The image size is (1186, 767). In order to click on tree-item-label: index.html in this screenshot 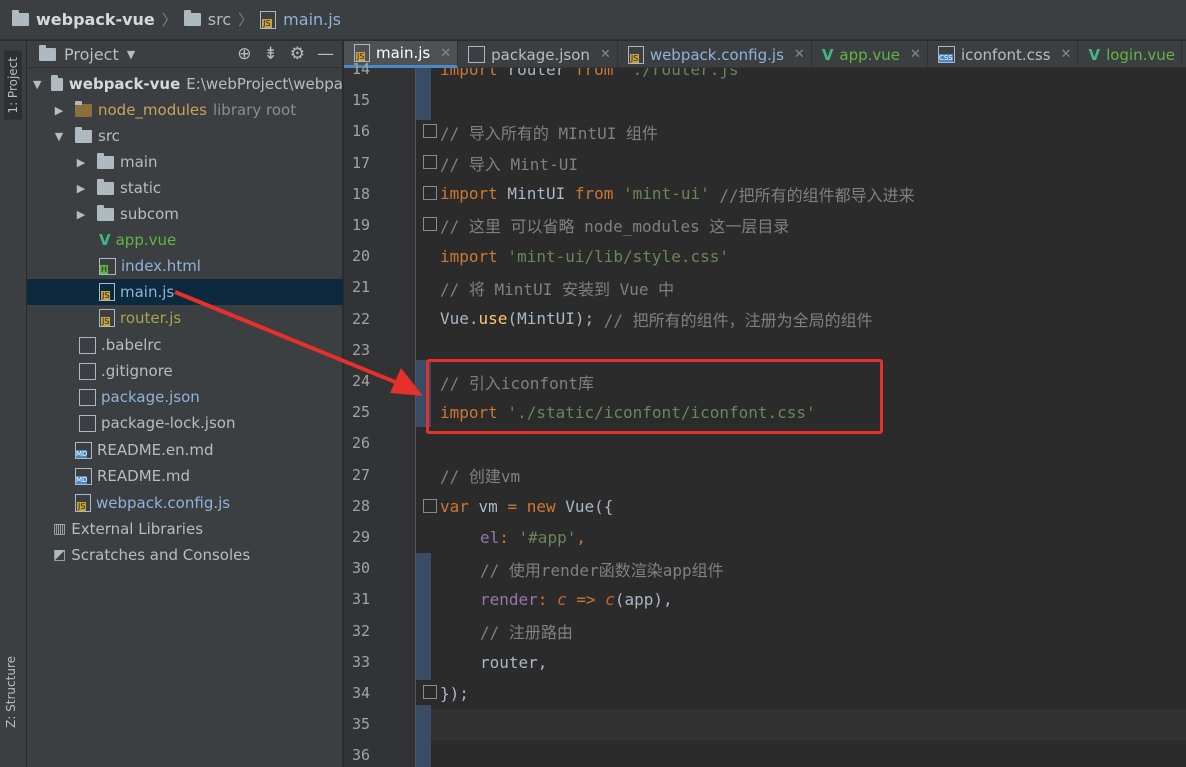, I will do `click(161, 266)`.